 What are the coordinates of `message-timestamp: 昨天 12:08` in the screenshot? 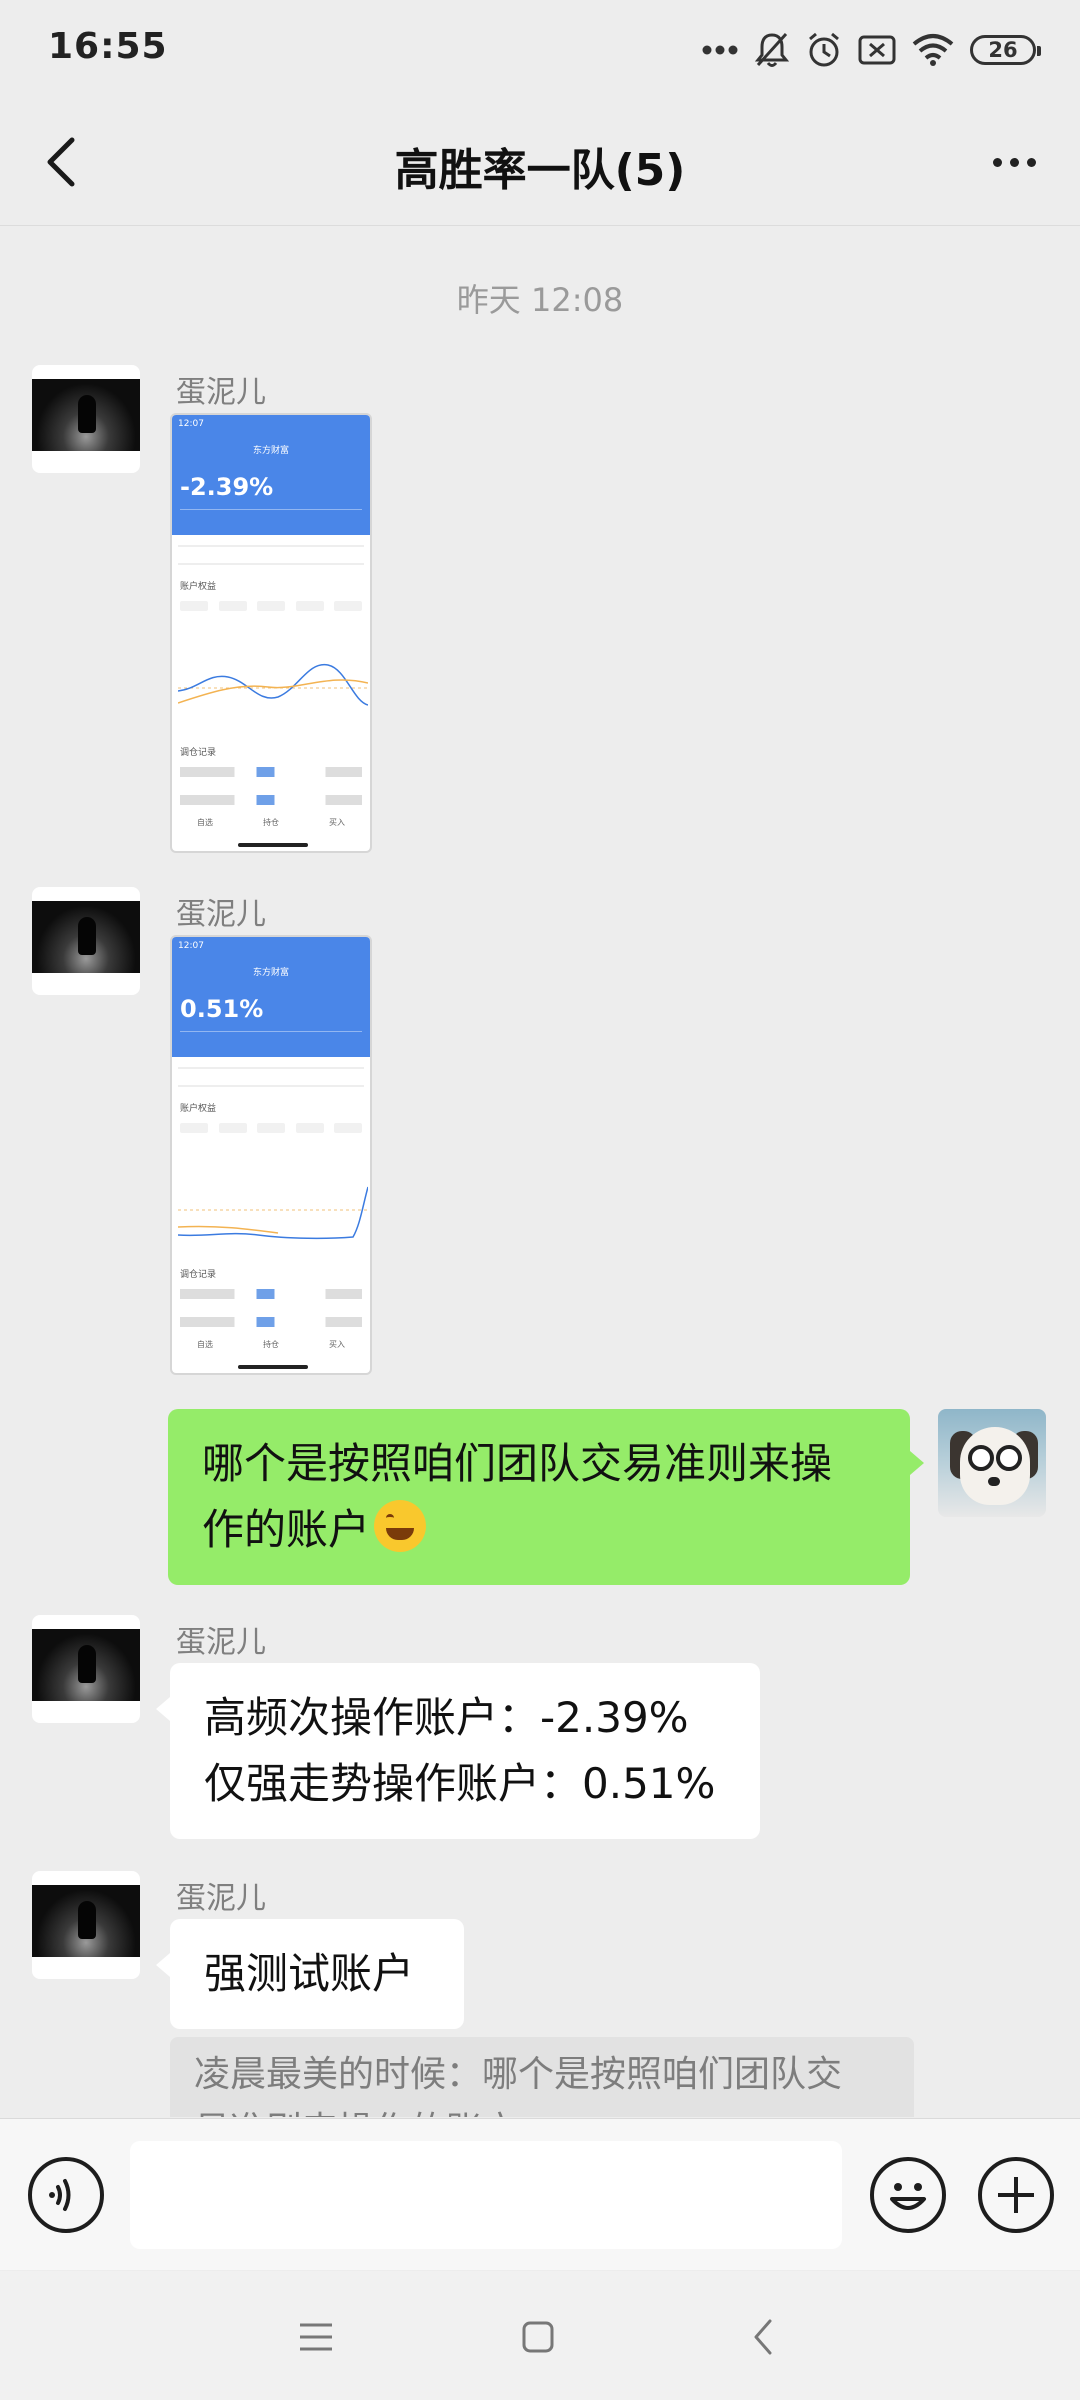 It's located at (540, 300).